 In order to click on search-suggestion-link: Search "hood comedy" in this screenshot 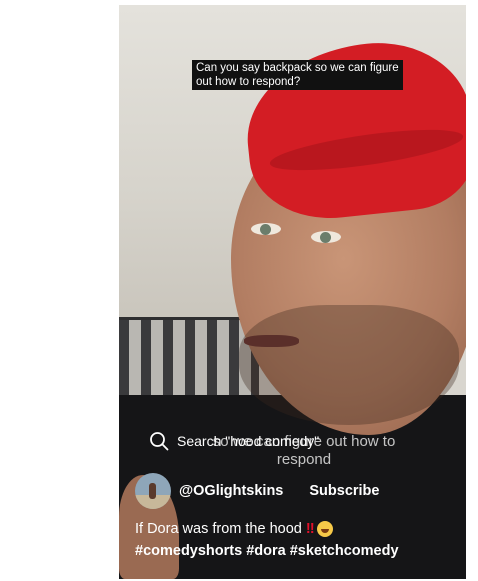, I will do `click(245, 441)`.